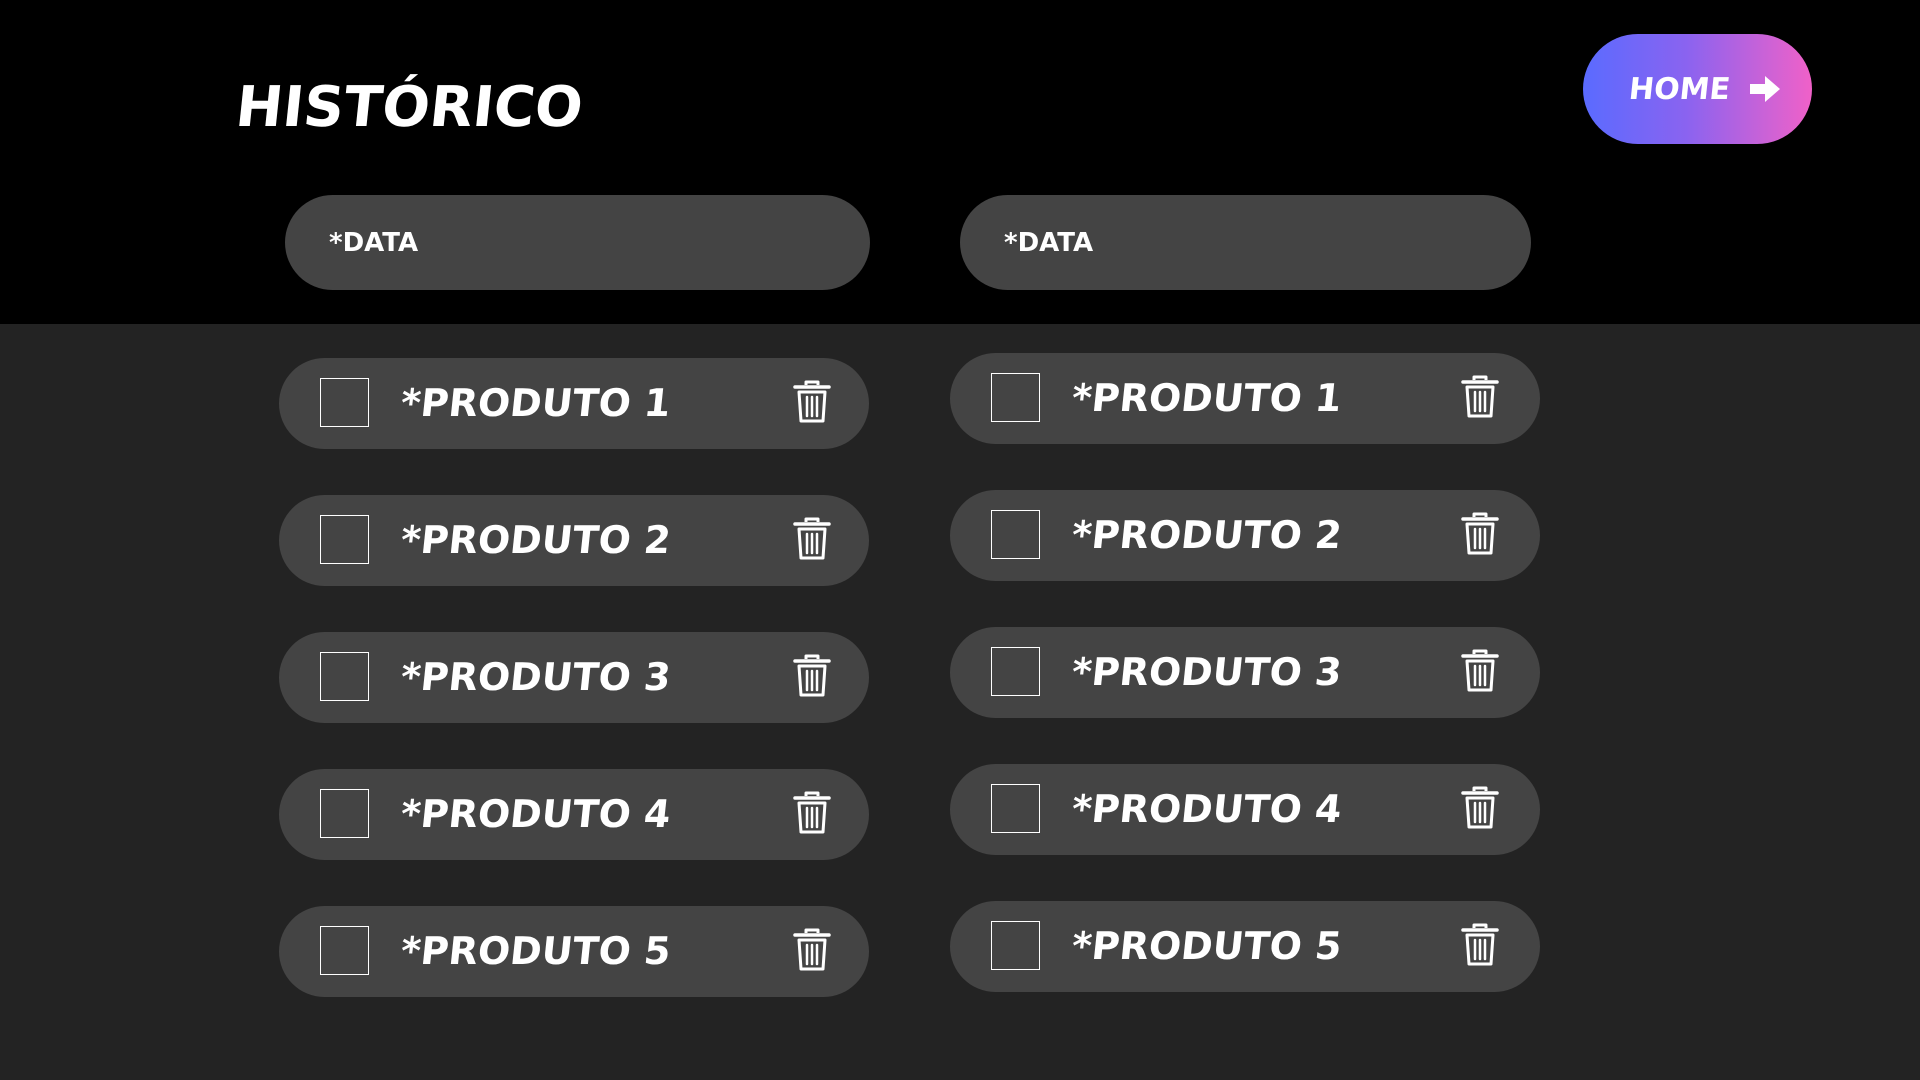  Describe the element at coordinates (1245, 242) in the screenshot. I see `date-filter-right` at that location.